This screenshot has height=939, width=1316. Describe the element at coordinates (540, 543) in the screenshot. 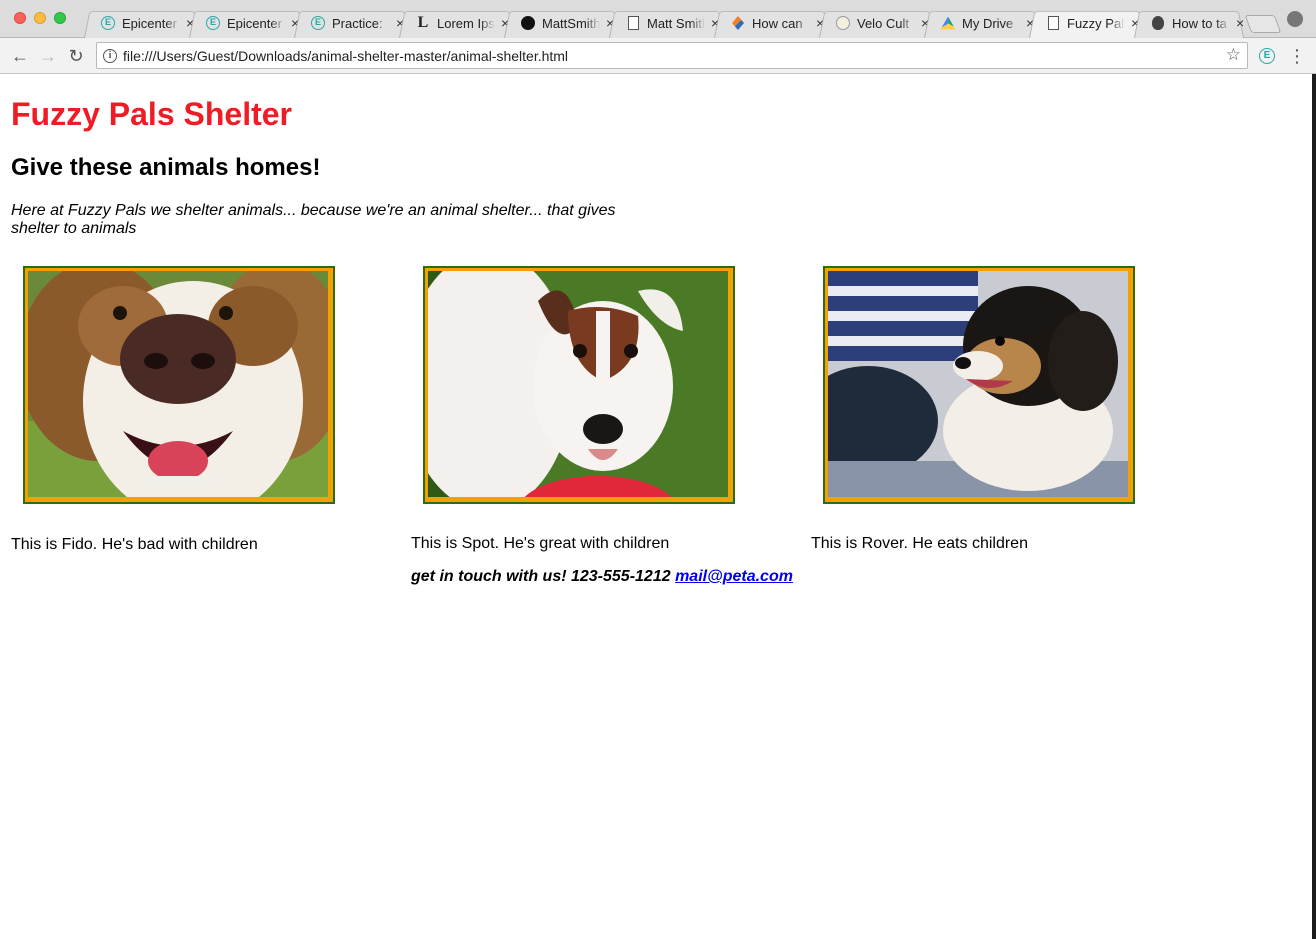

I see `pet-caption-spot: This is Spot. He's great with children` at that location.